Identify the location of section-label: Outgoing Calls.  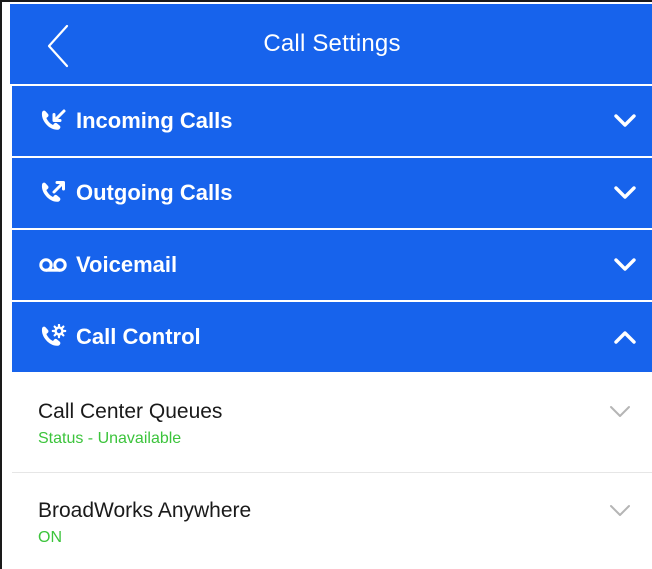
(154, 192).